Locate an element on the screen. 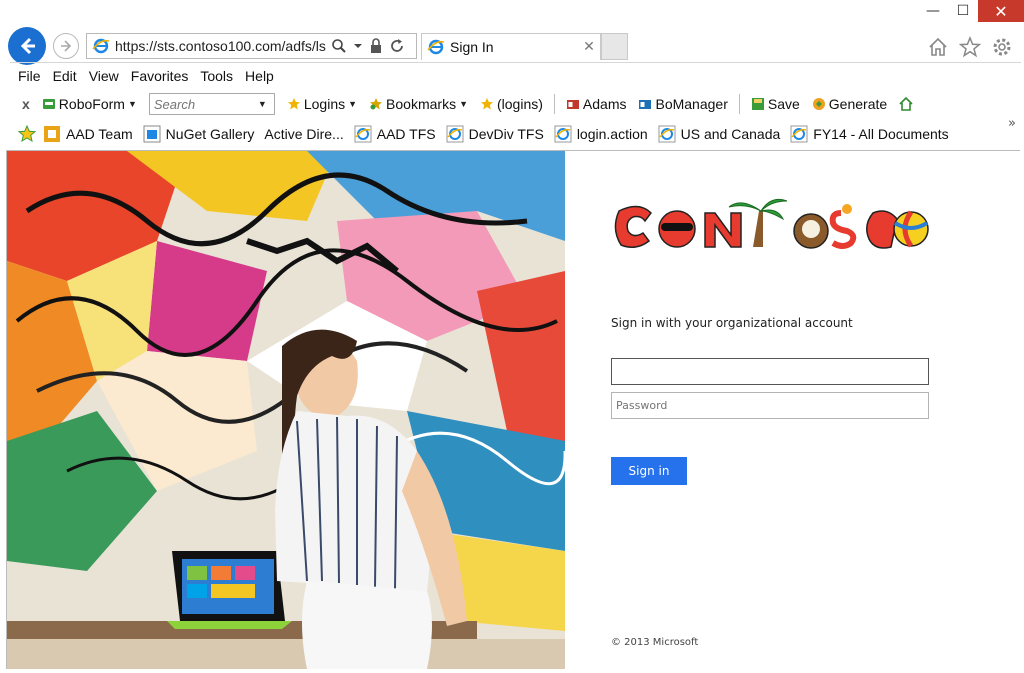 The height and width of the screenshot is (673, 1024). close-window-button: ✕ is located at coordinates (1001, 11).